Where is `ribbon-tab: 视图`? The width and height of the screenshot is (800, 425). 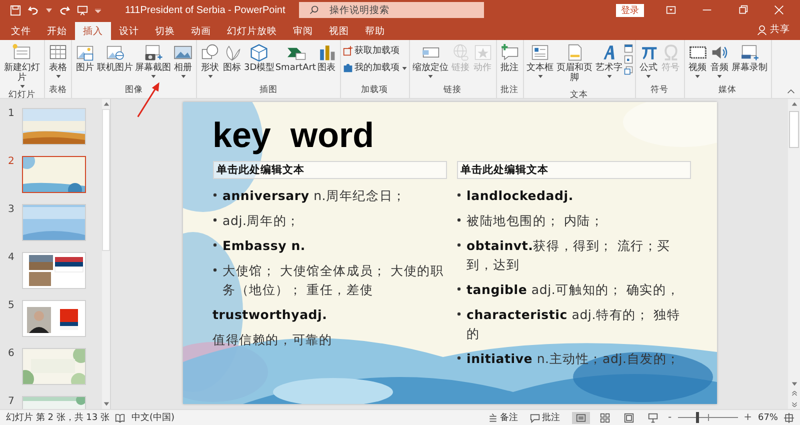
ribbon-tab: 视图 is located at coordinates (339, 31).